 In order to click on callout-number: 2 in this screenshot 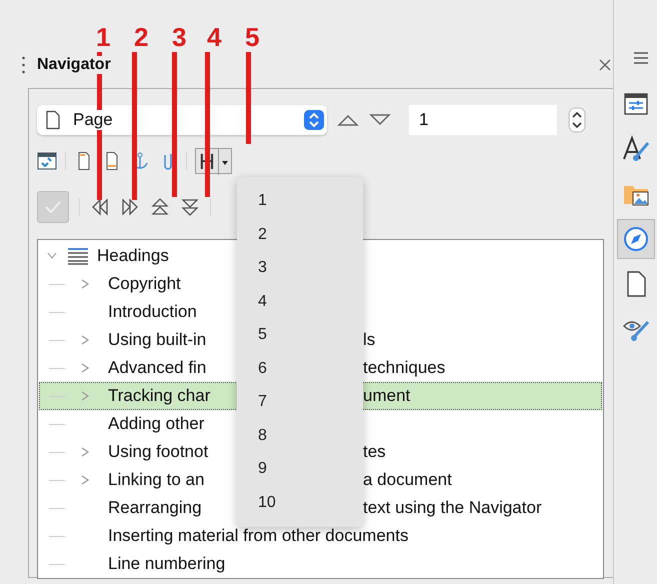, I will do `click(141, 37)`.